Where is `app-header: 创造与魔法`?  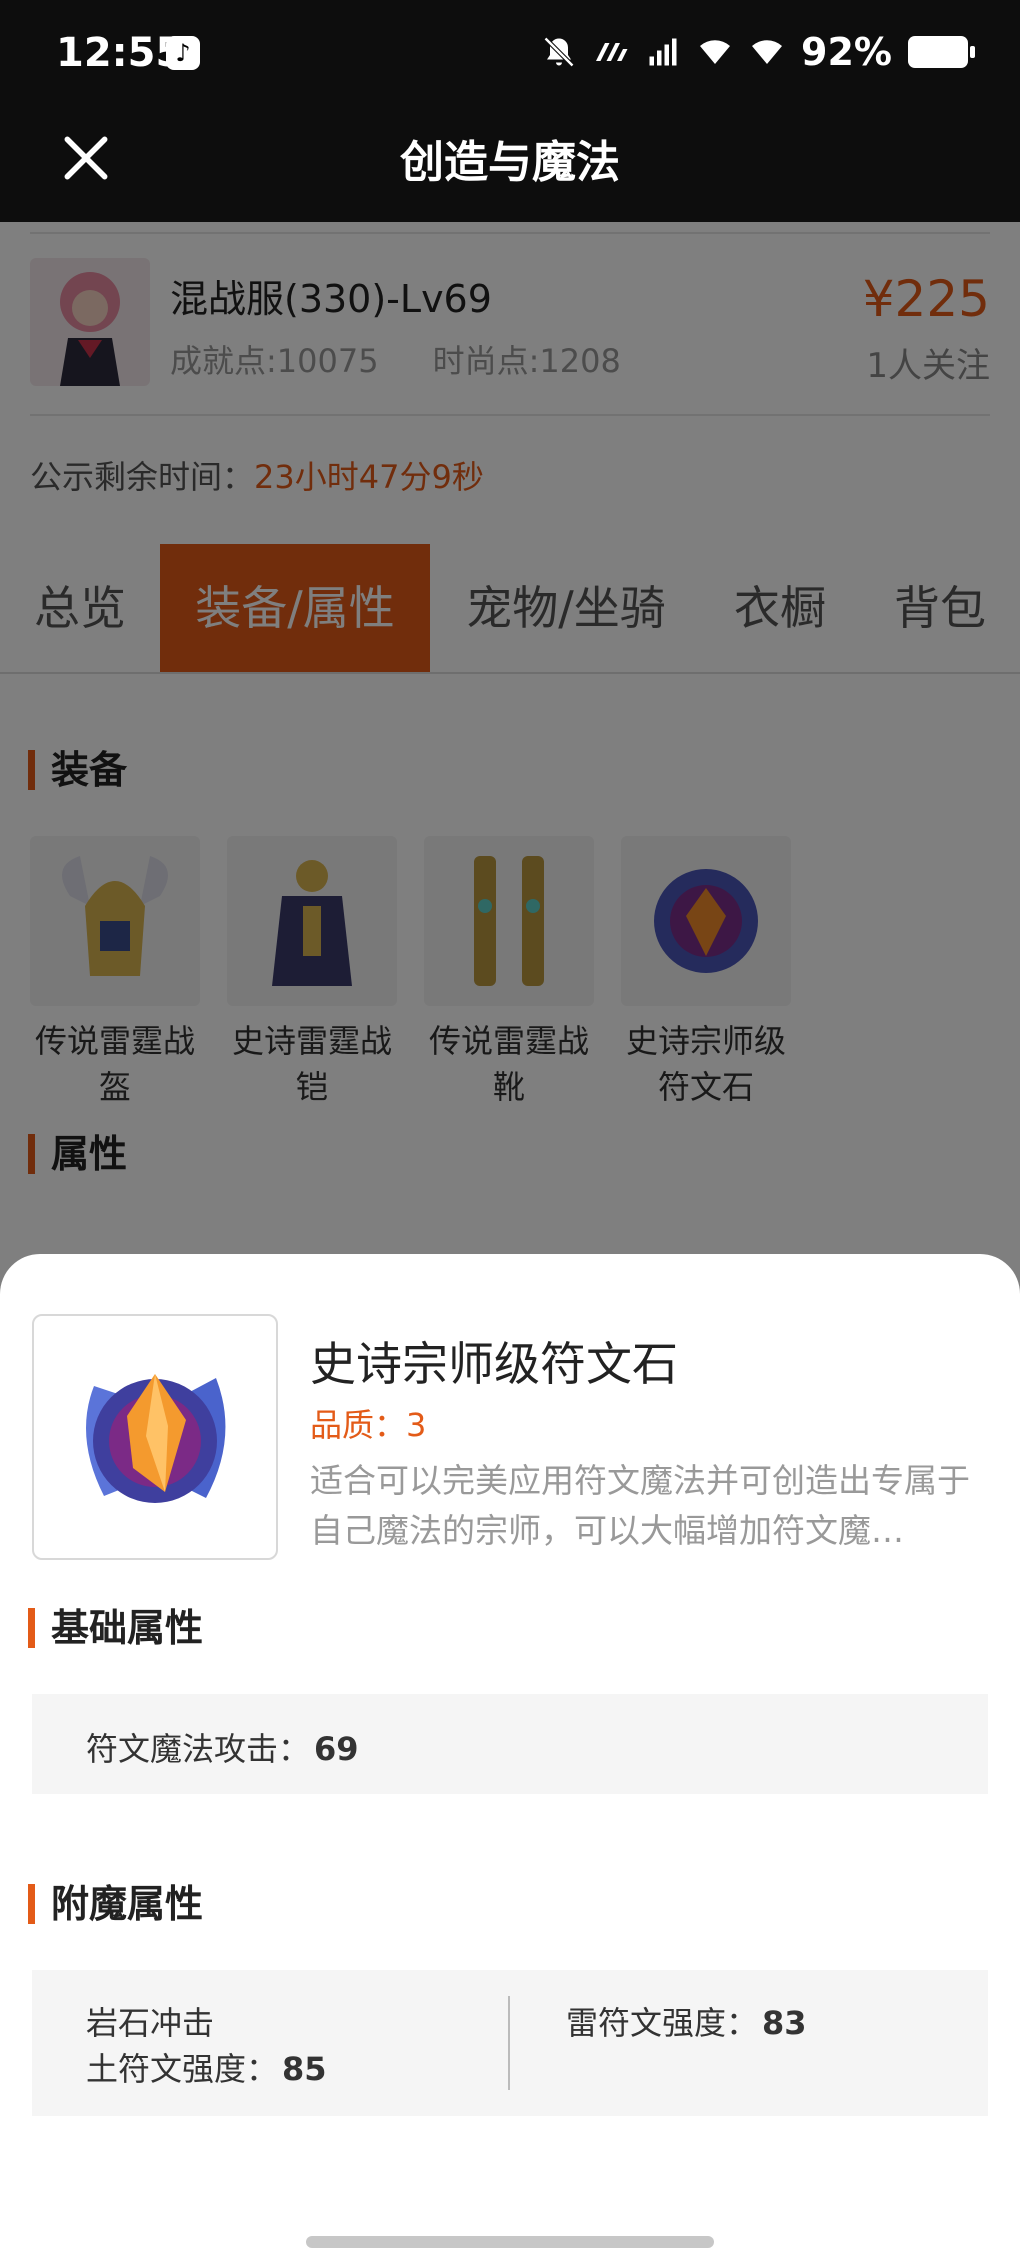
app-header: 创造与魔法 is located at coordinates (510, 166).